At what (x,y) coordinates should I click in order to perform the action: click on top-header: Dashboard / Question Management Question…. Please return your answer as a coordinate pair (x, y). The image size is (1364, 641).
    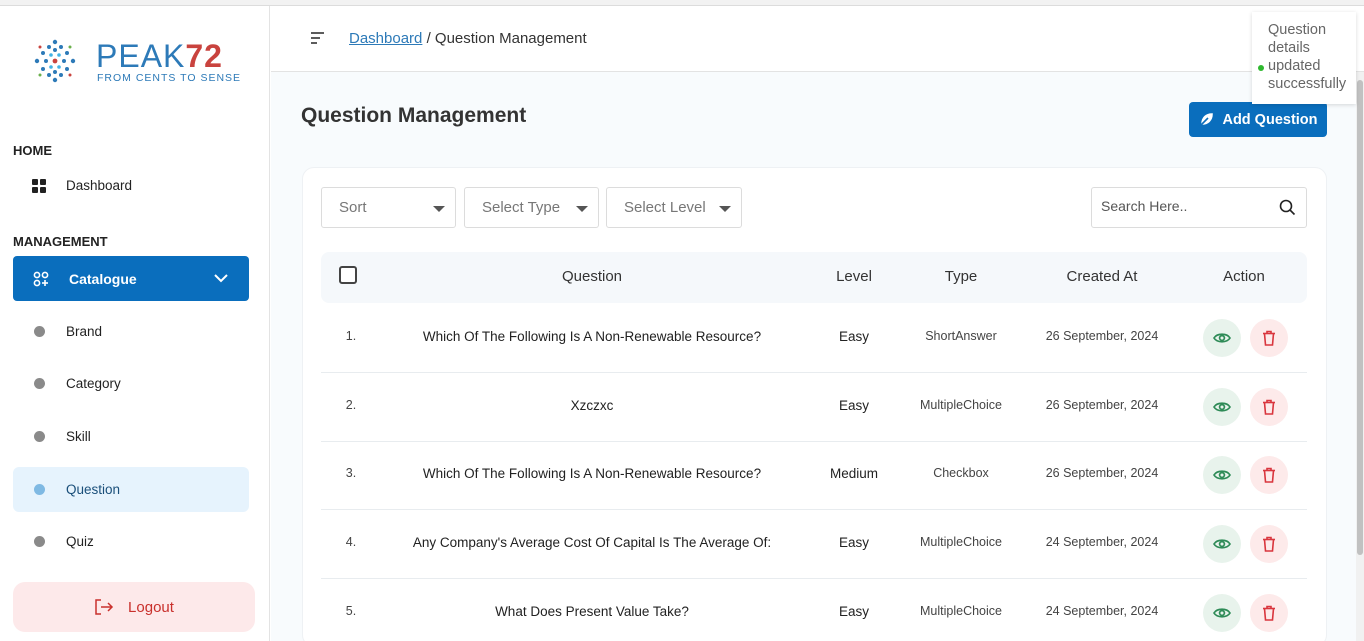
    Looking at the image, I should click on (817, 55).